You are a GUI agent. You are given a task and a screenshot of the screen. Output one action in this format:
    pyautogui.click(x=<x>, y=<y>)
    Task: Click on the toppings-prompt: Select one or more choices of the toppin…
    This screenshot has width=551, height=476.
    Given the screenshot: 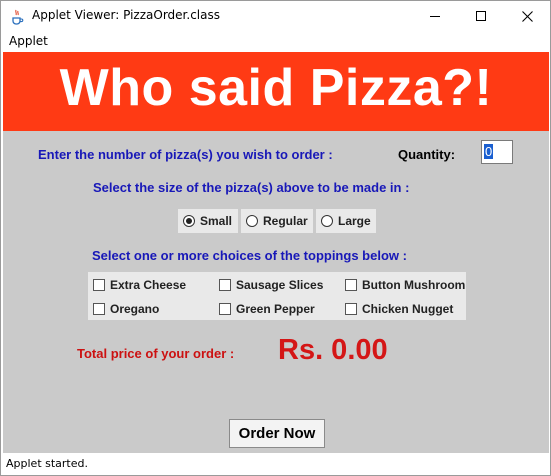 What is the action you would take?
    pyautogui.click(x=249, y=255)
    